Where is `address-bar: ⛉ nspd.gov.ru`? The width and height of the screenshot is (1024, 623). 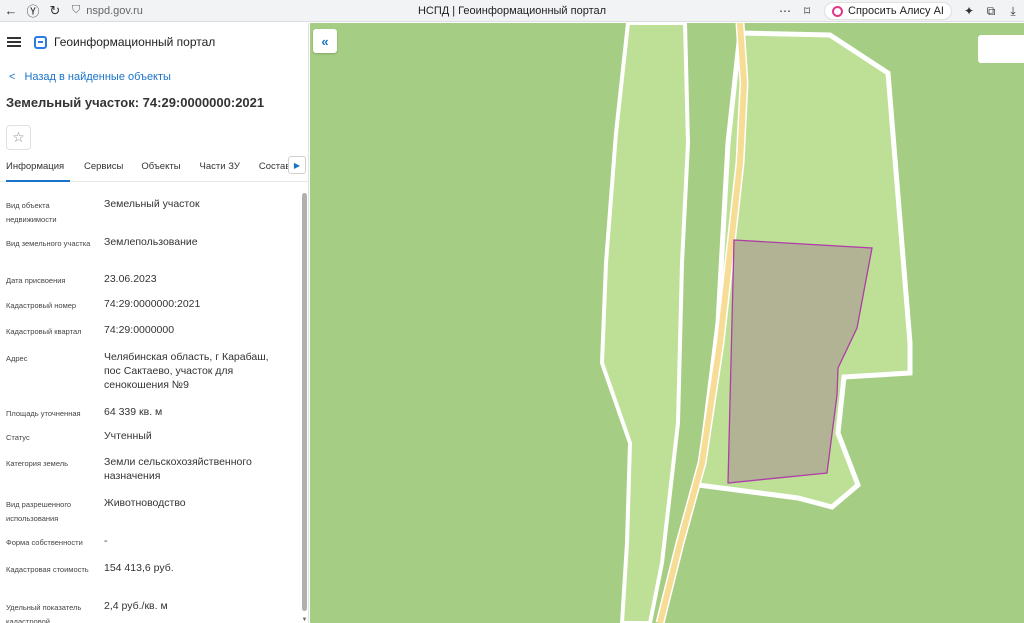 address-bar: ⛉ nspd.gov.ru is located at coordinates (107, 10).